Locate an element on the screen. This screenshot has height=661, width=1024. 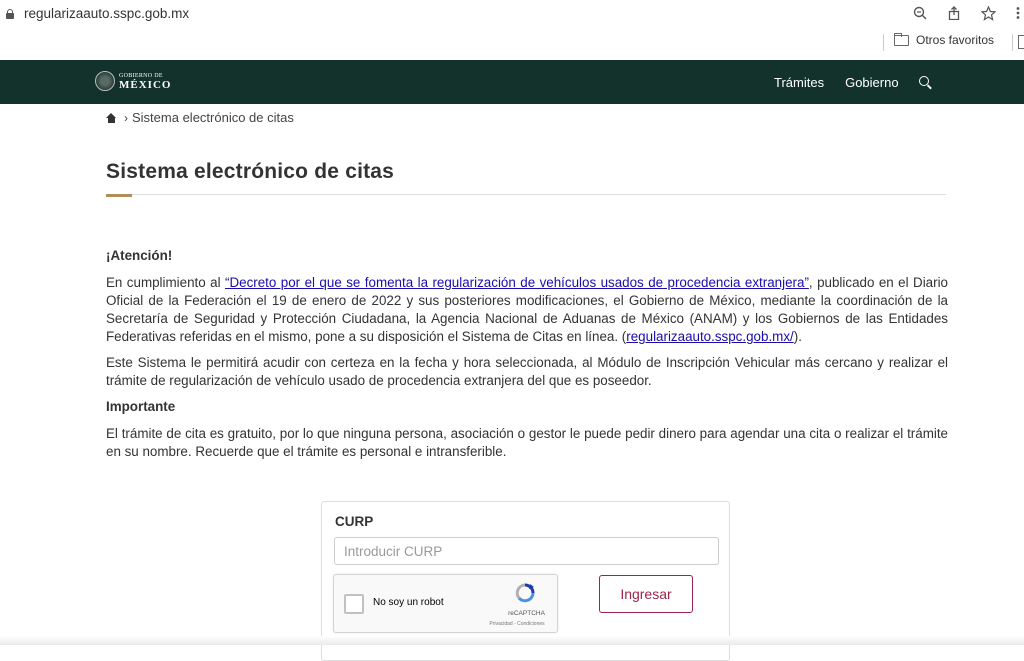
nav-links: Trámites Gobierno is located at coordinates (851, 82).